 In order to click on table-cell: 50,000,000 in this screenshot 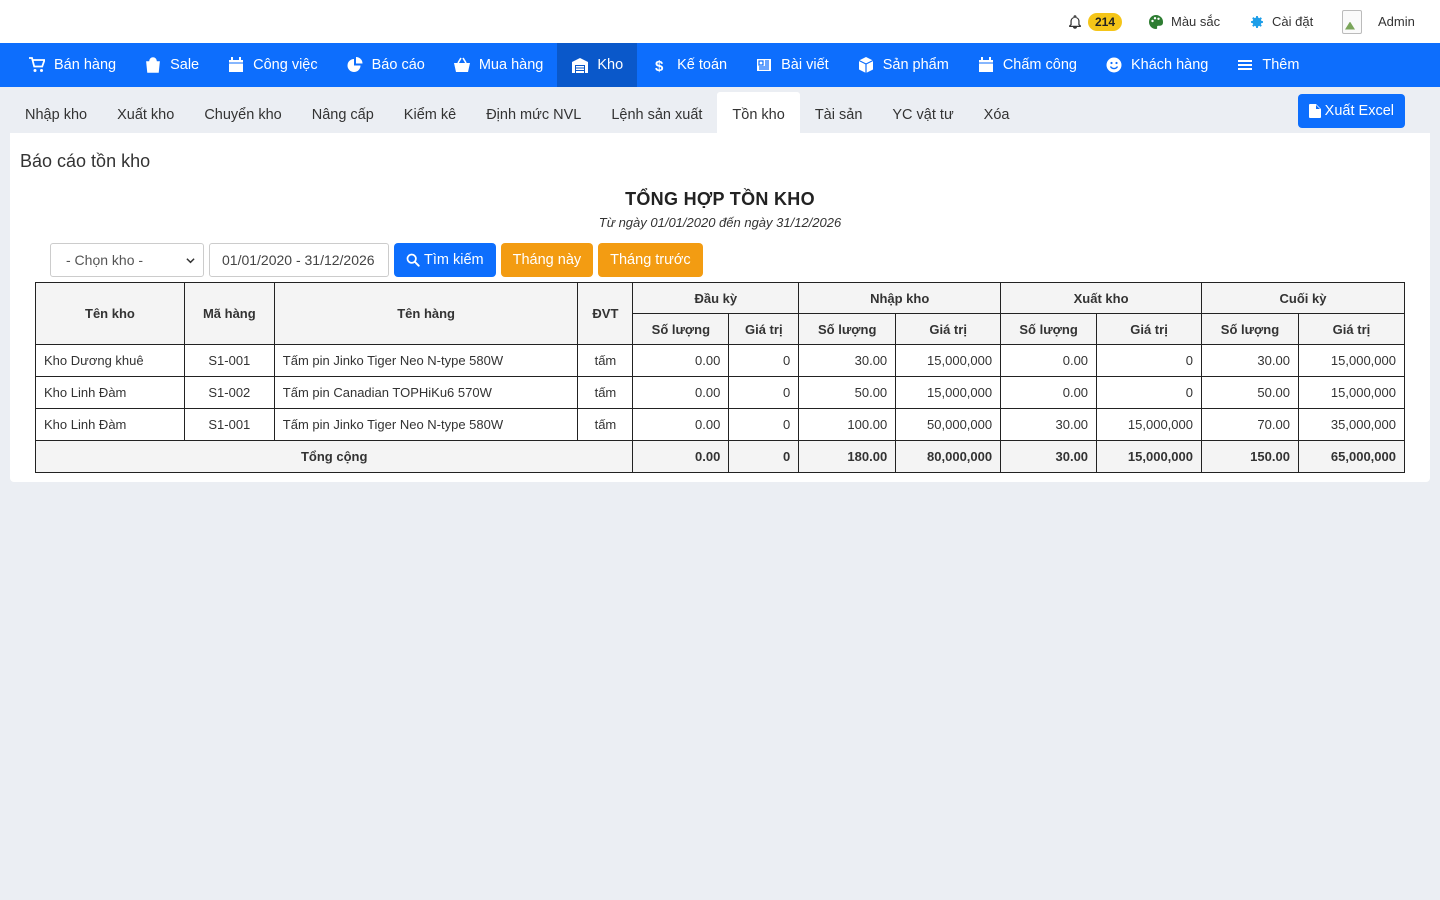, I will do `click(948, 424)`.